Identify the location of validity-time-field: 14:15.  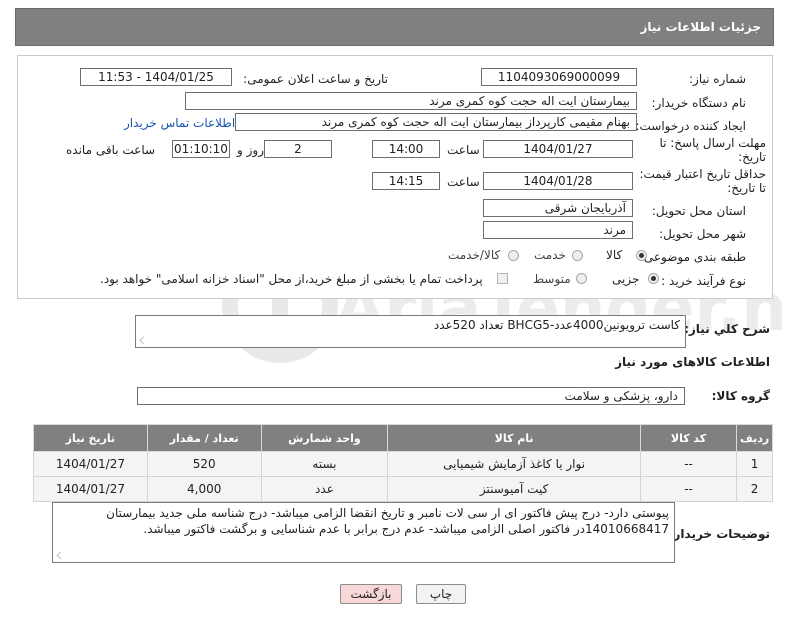
(406, 181).